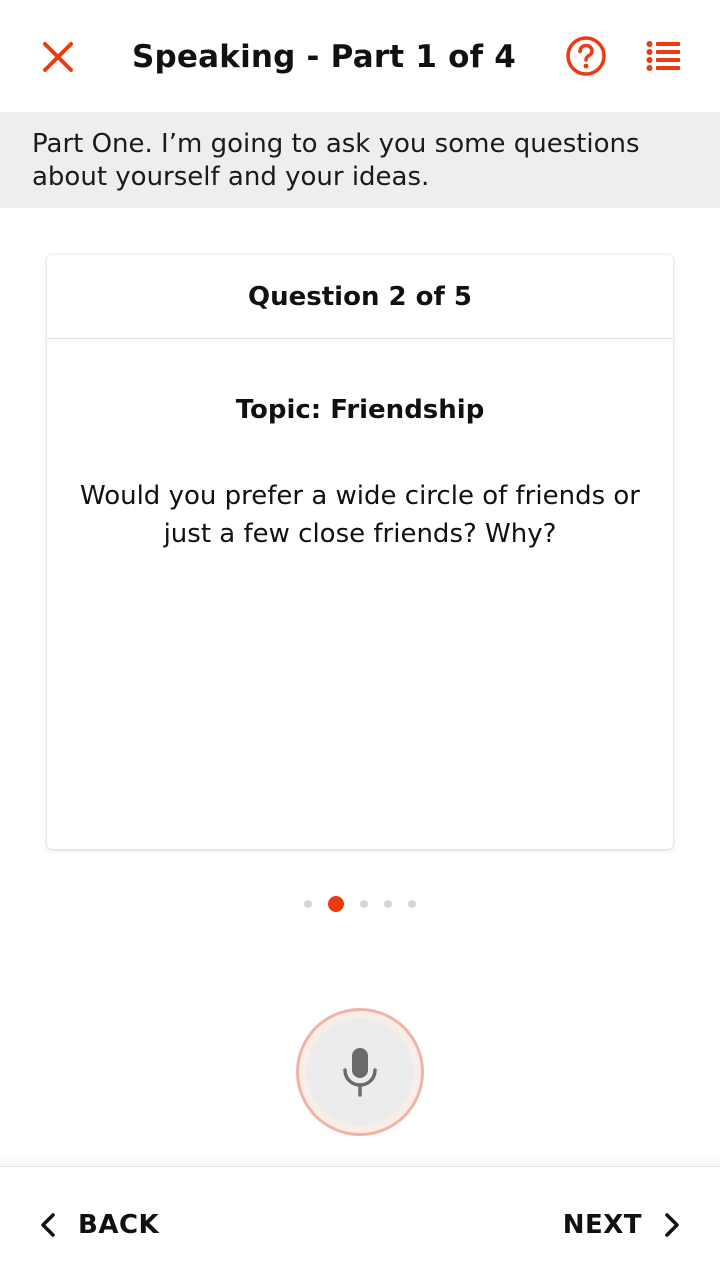 The height and width of the screenshot is (1280, 720). Describe the element at coordinates (324, 57) in the screenshot. I see `page-title: Speaking - Part 1 of 4` at that location.